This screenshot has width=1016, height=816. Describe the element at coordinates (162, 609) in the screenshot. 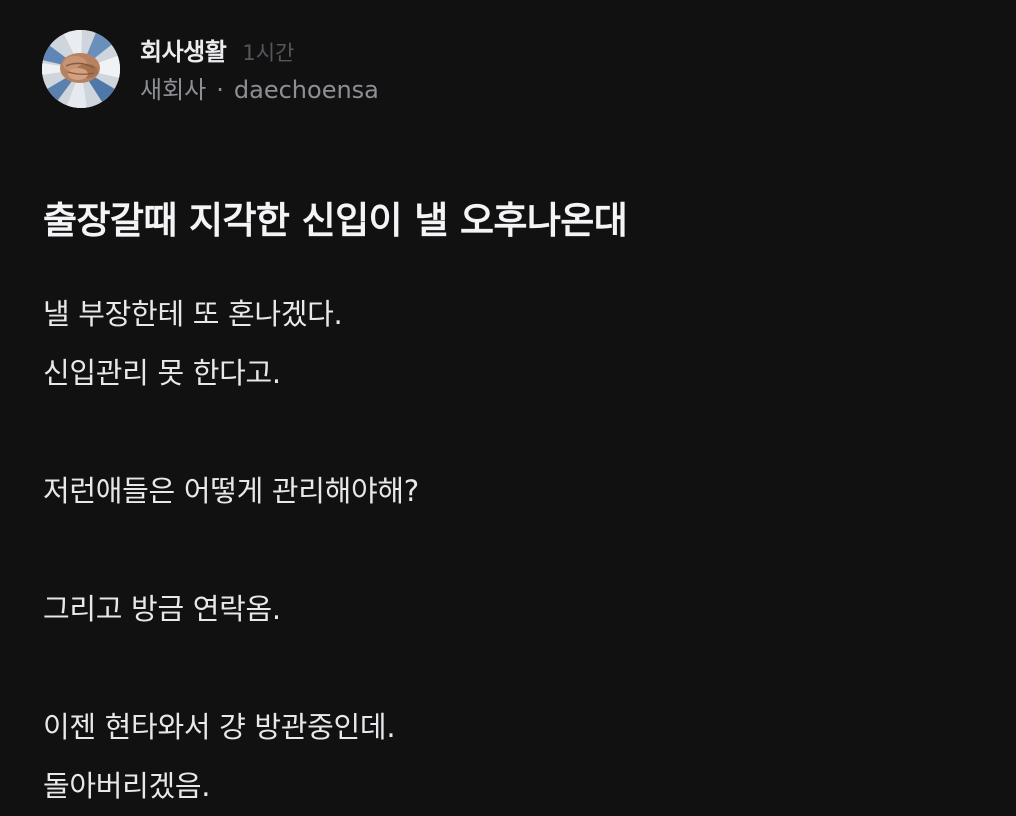

I see `body-line: 그리고 방금 연락옴.` at that location.